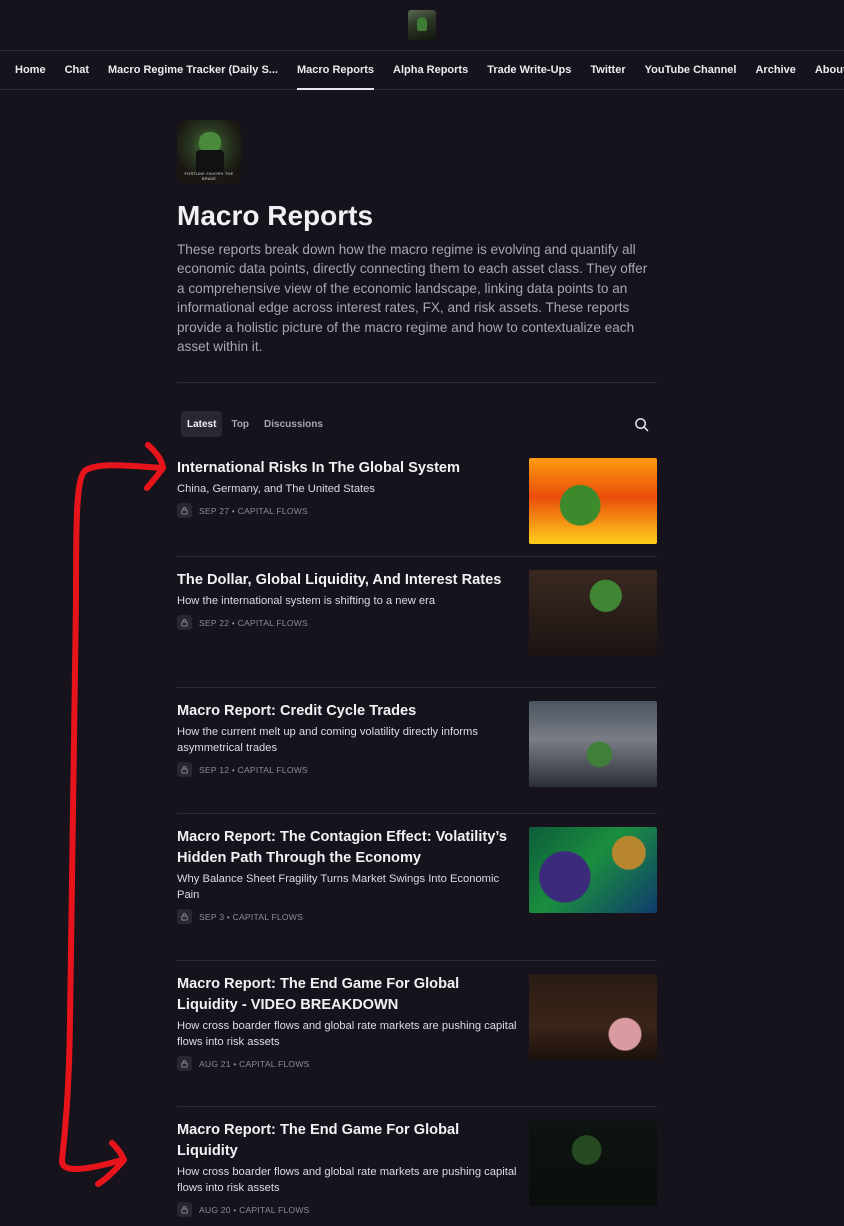 The height and width of the screenshot is (1226, 844). What do you see at coordinates (593, 501) in the screenshot?
I see `pepe-fire-laptop-image` at bounding box center [593, 501].